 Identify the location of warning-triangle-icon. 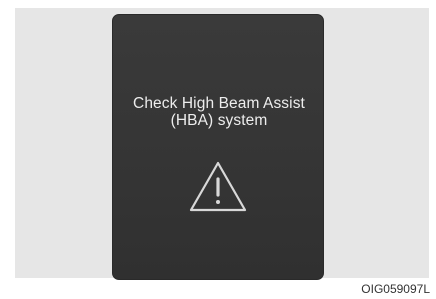
(218, 187).